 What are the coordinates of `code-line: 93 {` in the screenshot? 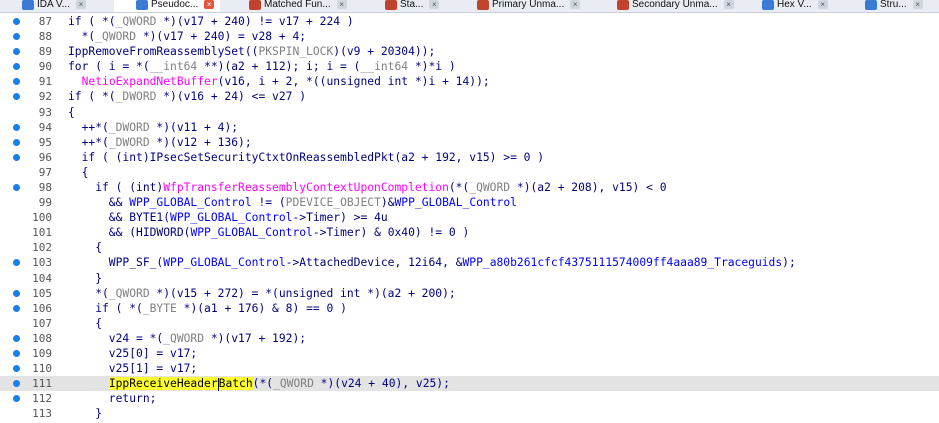 It's located at (469, 112).